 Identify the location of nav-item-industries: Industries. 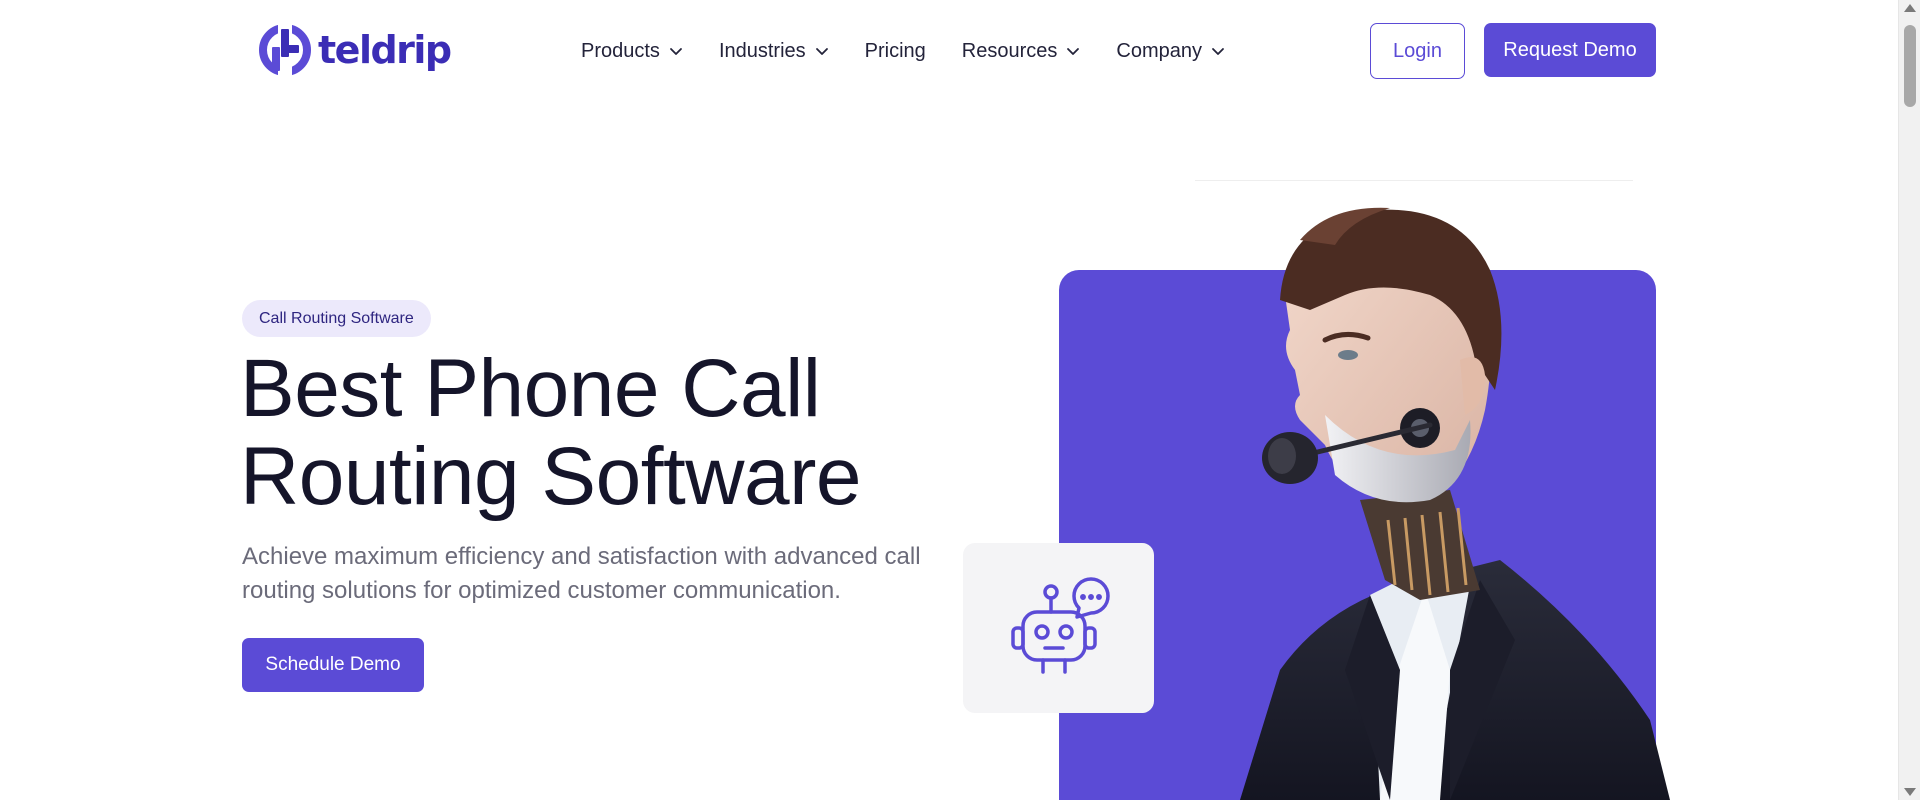
(774, 51).